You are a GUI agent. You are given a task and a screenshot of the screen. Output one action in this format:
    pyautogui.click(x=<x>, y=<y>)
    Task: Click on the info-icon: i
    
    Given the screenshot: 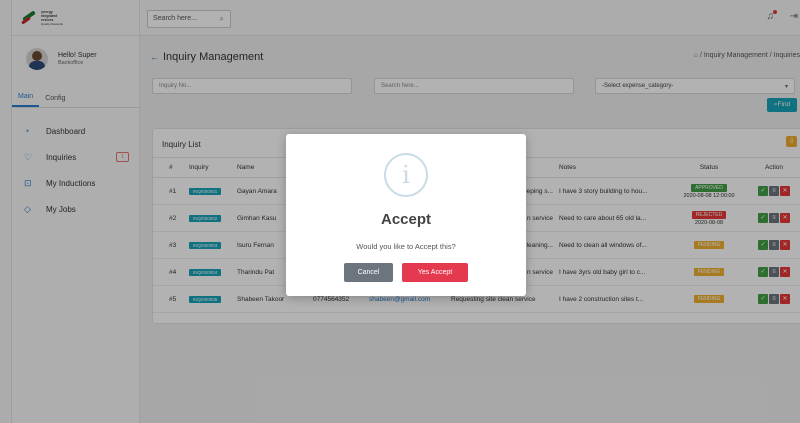 What is the action you would take?
    pyautogui.click(x=406, y=175)
    